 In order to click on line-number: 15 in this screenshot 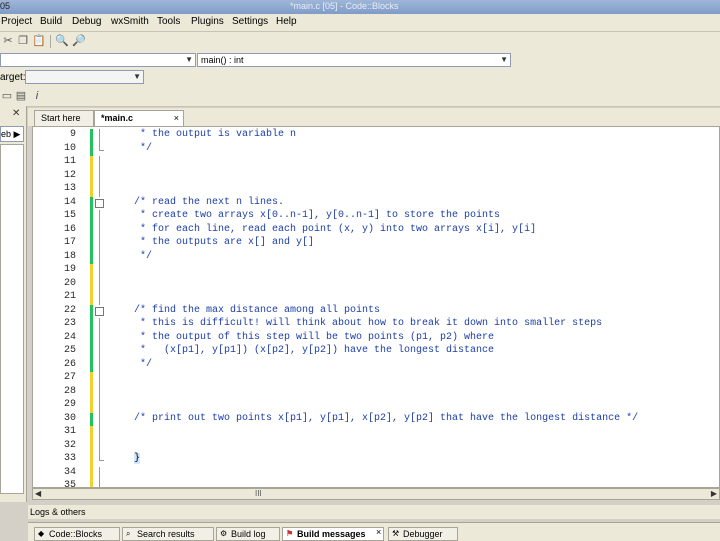, I will do `click(69, 215)`.